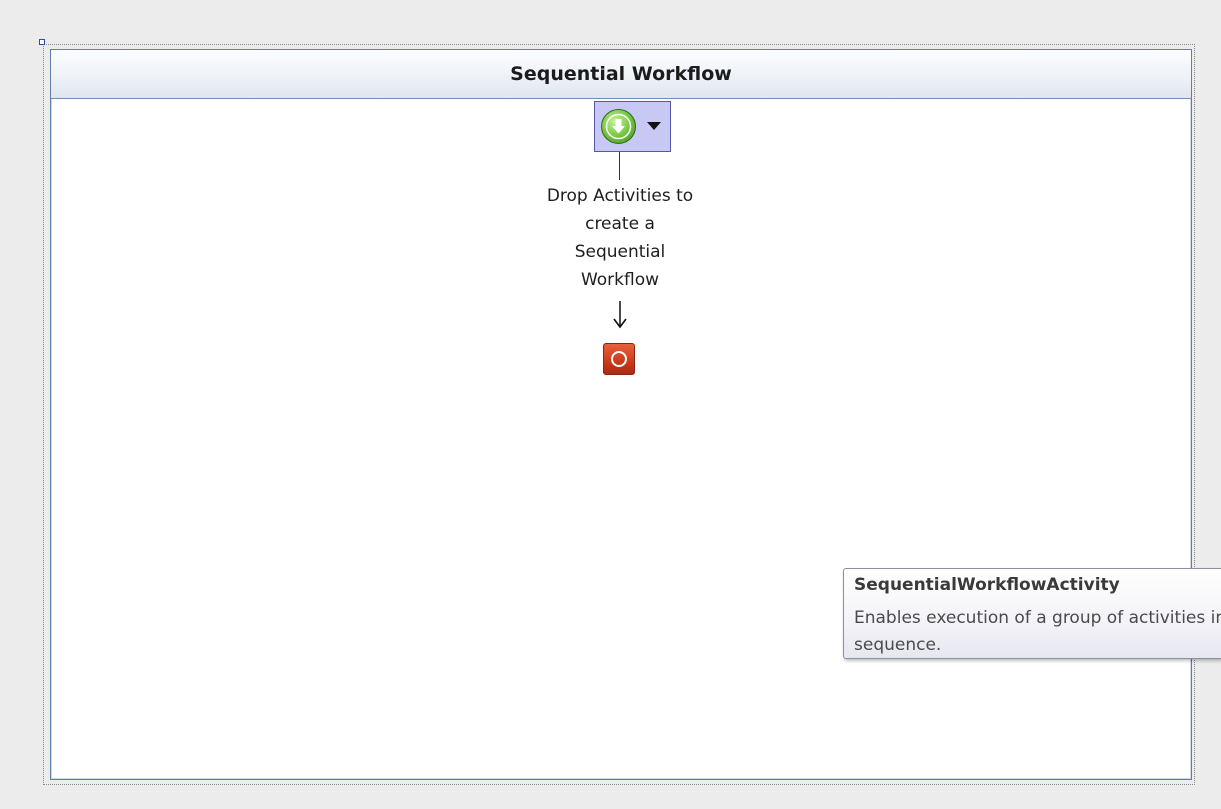  I want to click on tooltip-title: SequentialWorkflowActivity, so click(987, 585).